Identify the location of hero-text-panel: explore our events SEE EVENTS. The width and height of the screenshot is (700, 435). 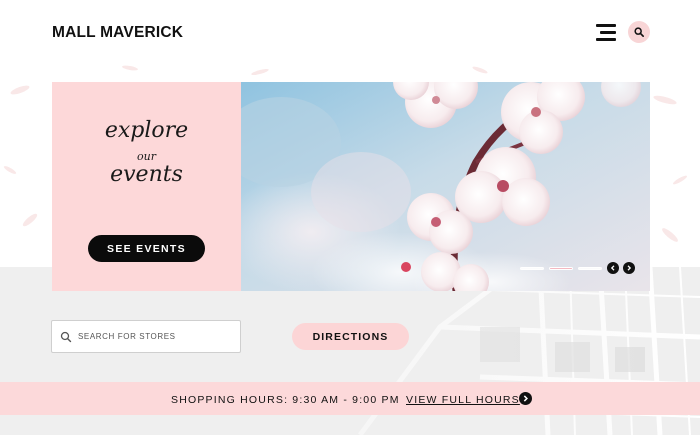
(146, 186).